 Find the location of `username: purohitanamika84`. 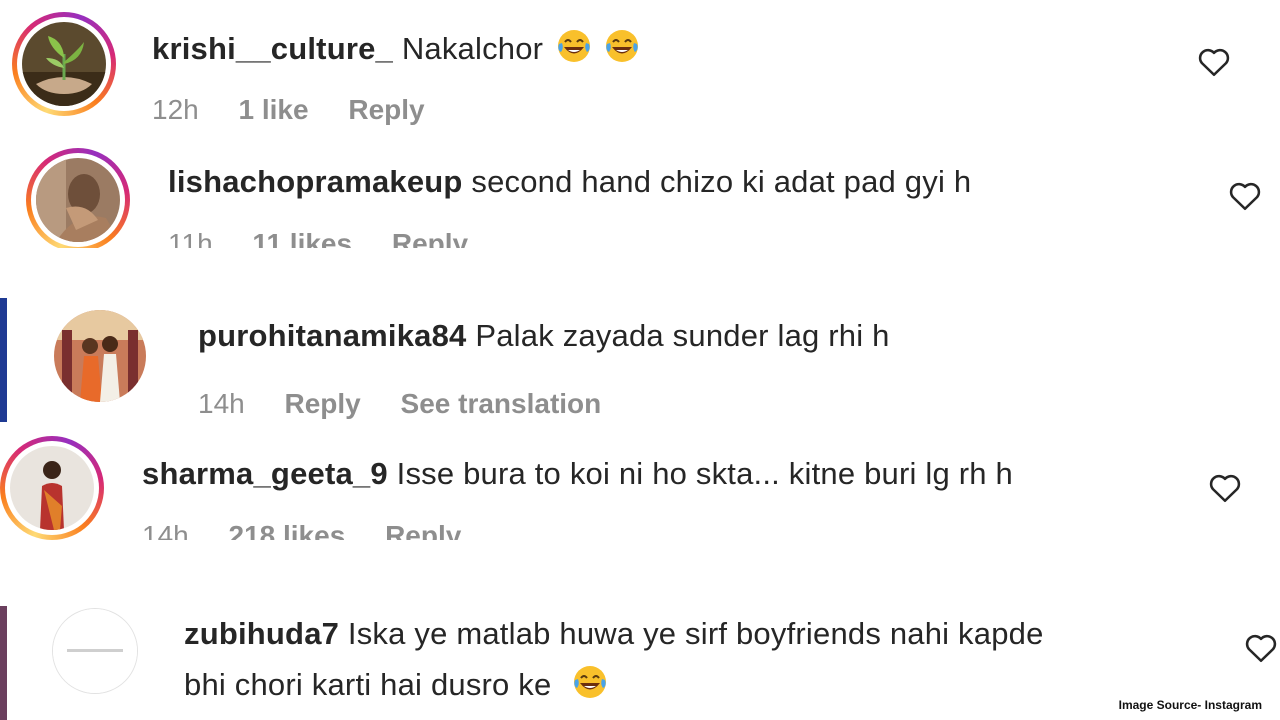

username: purohitanamika84 is located at coordinates (332, 335).